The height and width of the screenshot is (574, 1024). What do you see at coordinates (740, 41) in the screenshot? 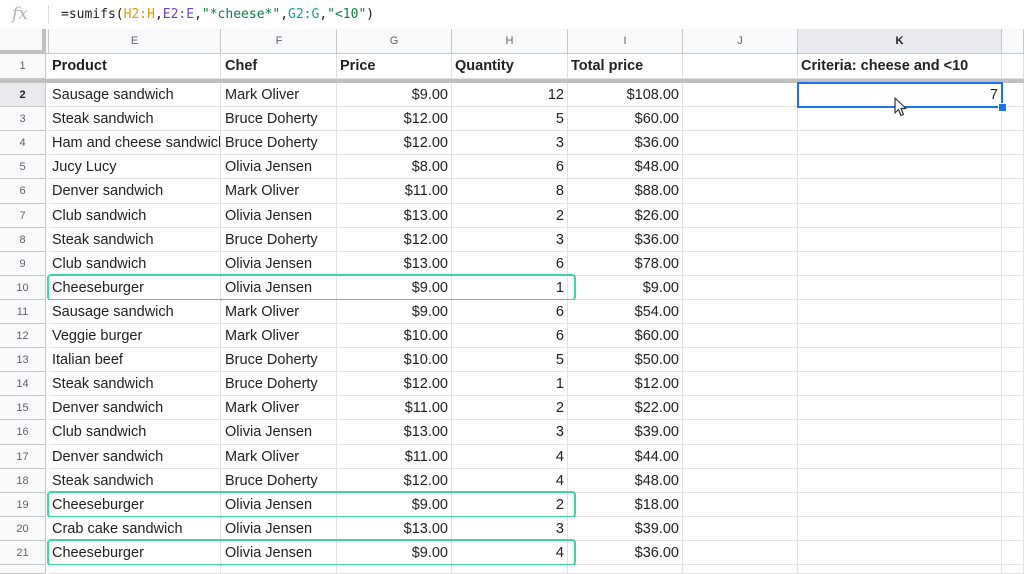
I see `column-header-j: J` at bounding box center [740, 41].